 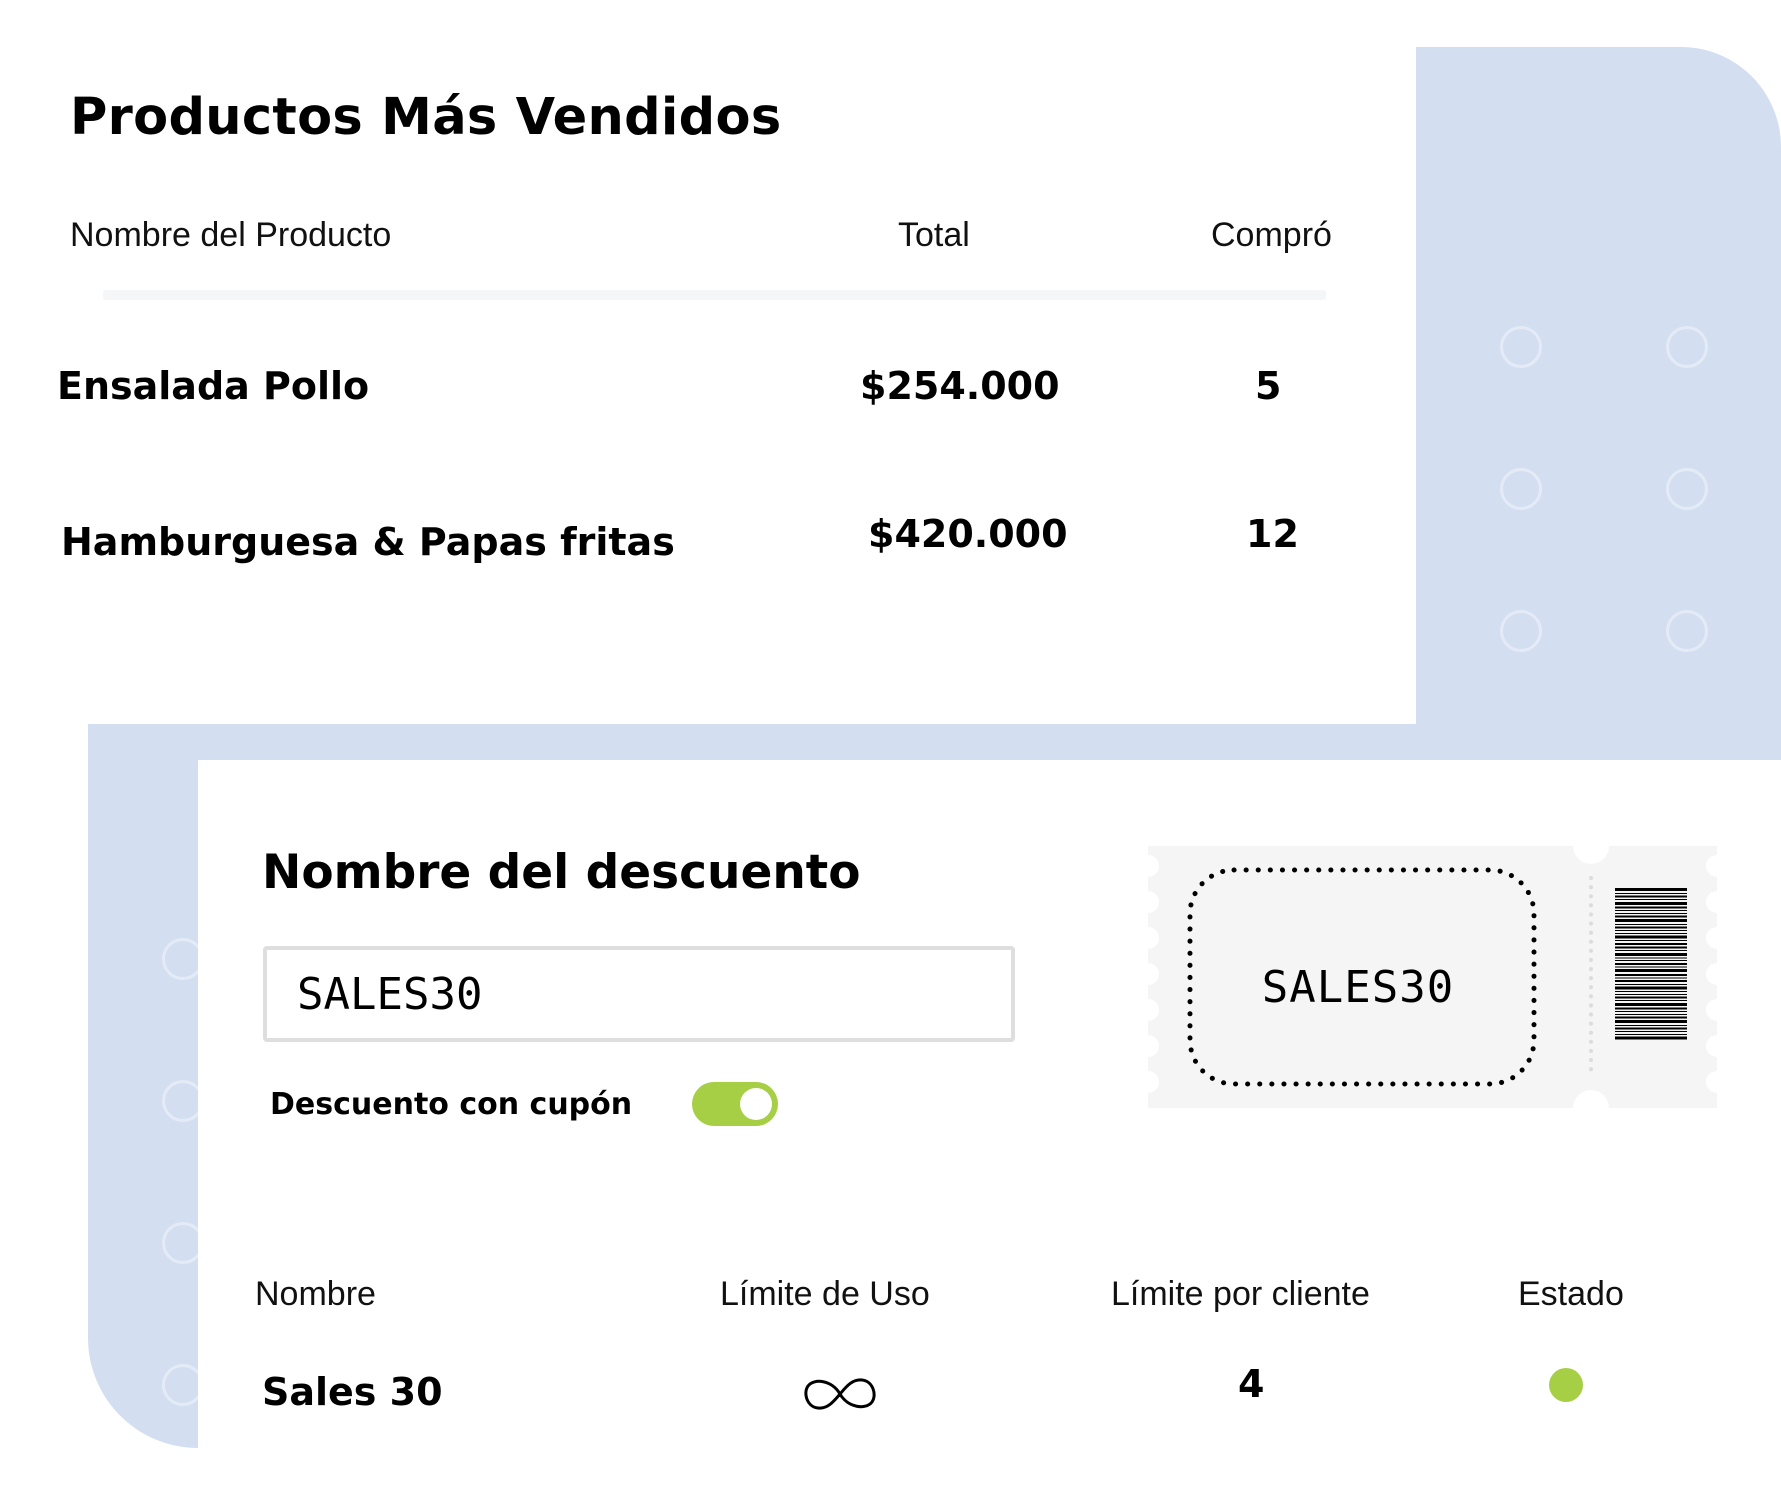 What do you see at coordinates (714, 295) in the screenshot?
I see `table-divider` at bounding box center [714, 295].